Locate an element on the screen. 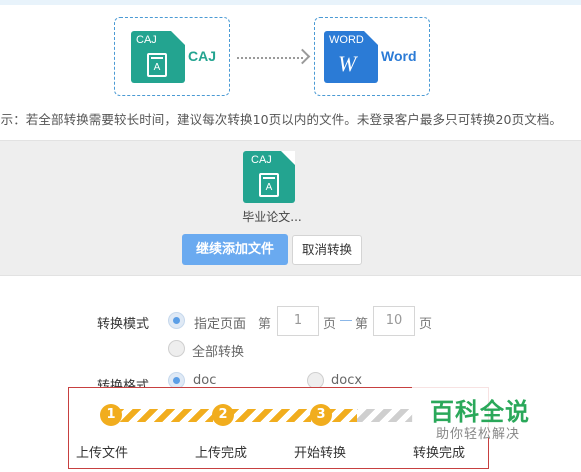 The height and width of the screenshot is (472, 581). top-strip is located at coordinates (290, 2).